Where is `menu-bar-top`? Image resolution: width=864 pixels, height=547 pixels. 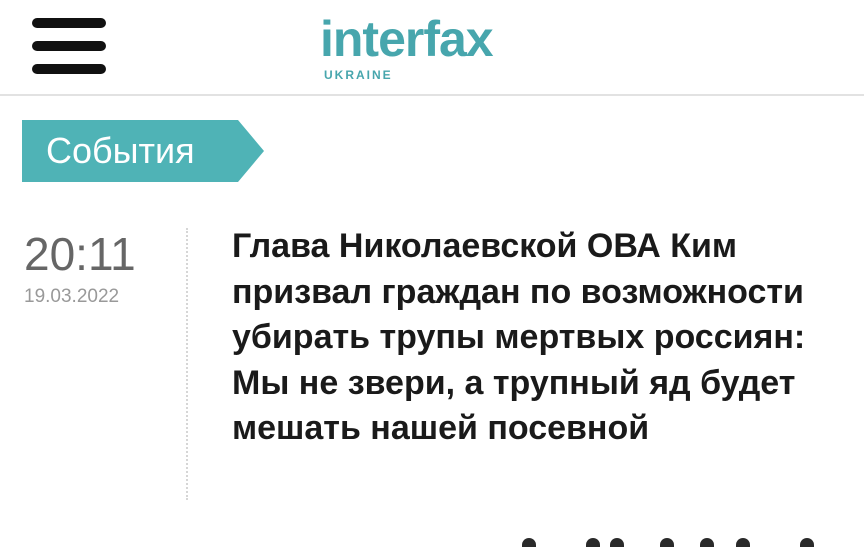
menu-bar-top is located at coordinates (69, 23).